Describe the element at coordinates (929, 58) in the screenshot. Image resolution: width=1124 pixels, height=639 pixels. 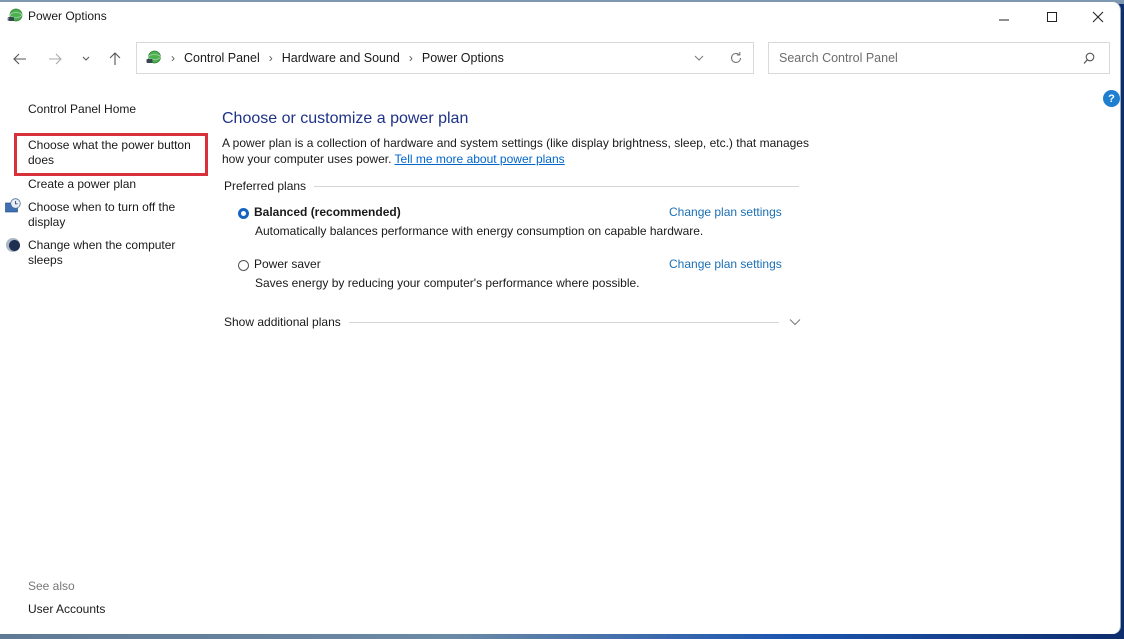
I see `search-input` at that location.